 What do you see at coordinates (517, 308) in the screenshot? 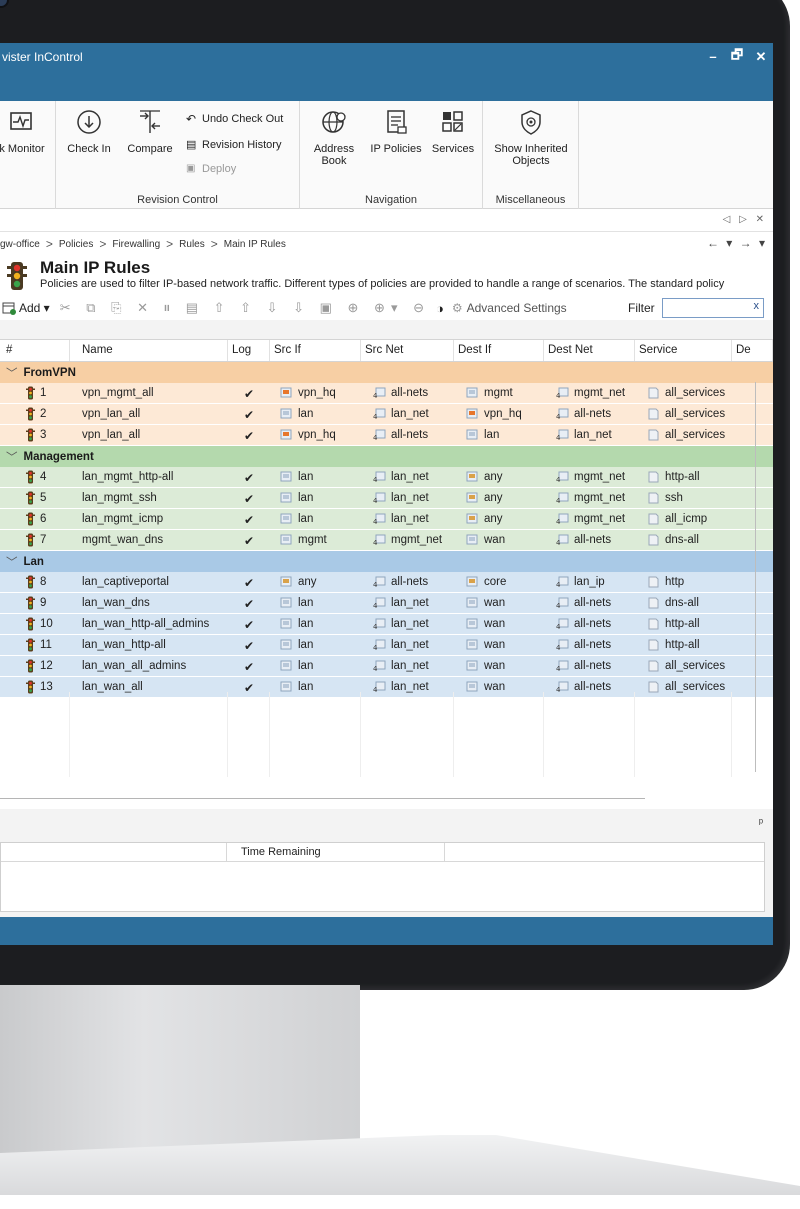
I see `advanced-settings-button: Advanced Settings` at bounding box center [517, 308].